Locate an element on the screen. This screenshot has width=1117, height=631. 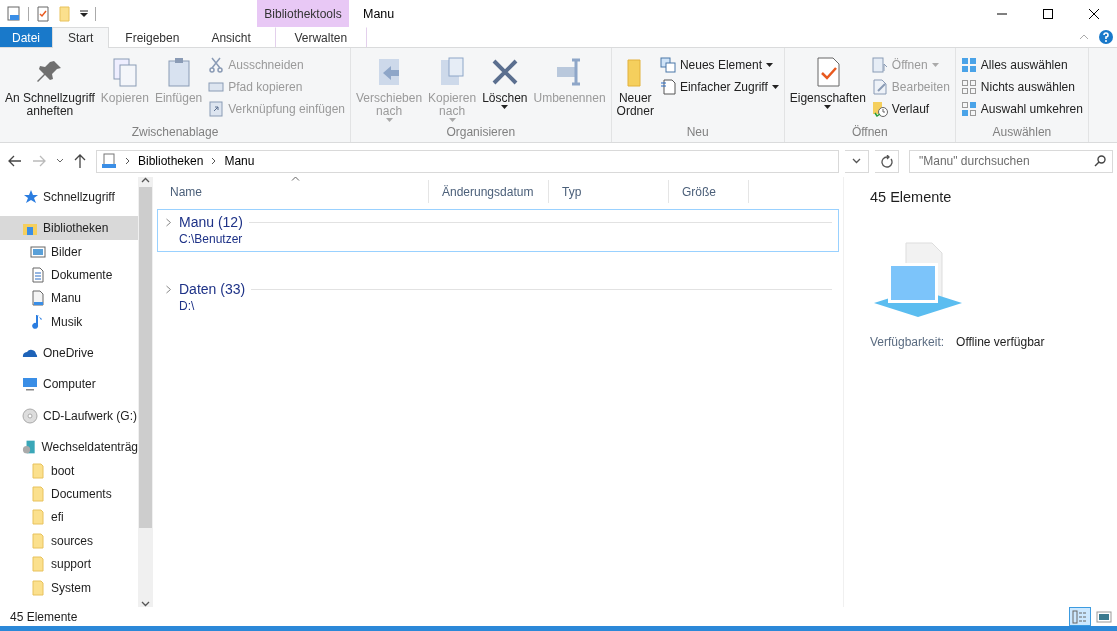
details-view-icon is located at coordinates (1080, 616).